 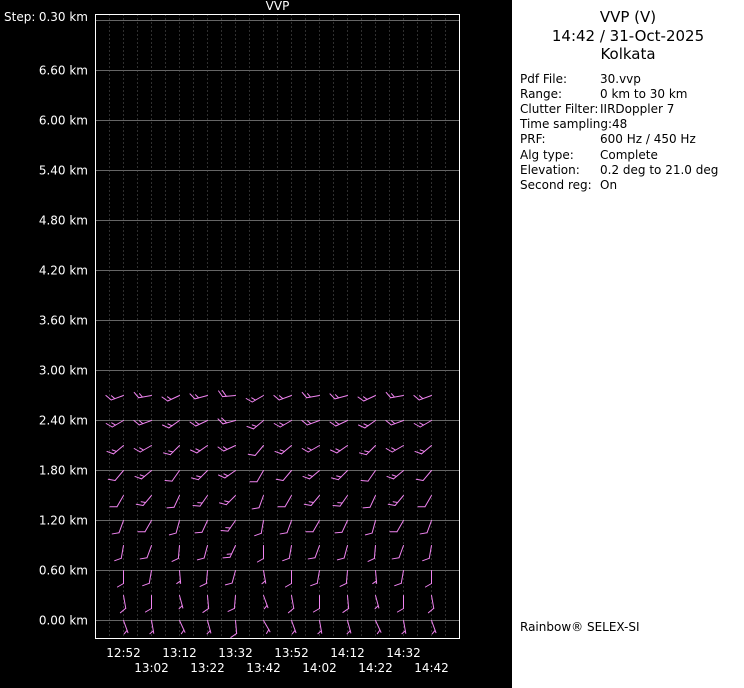 I want to click on svg-text: 12:52, so click(x=123, y=653).